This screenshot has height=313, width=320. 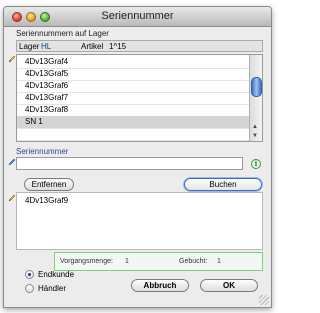 I want to click on resize-grip-icon, so click(x=264, y=300).